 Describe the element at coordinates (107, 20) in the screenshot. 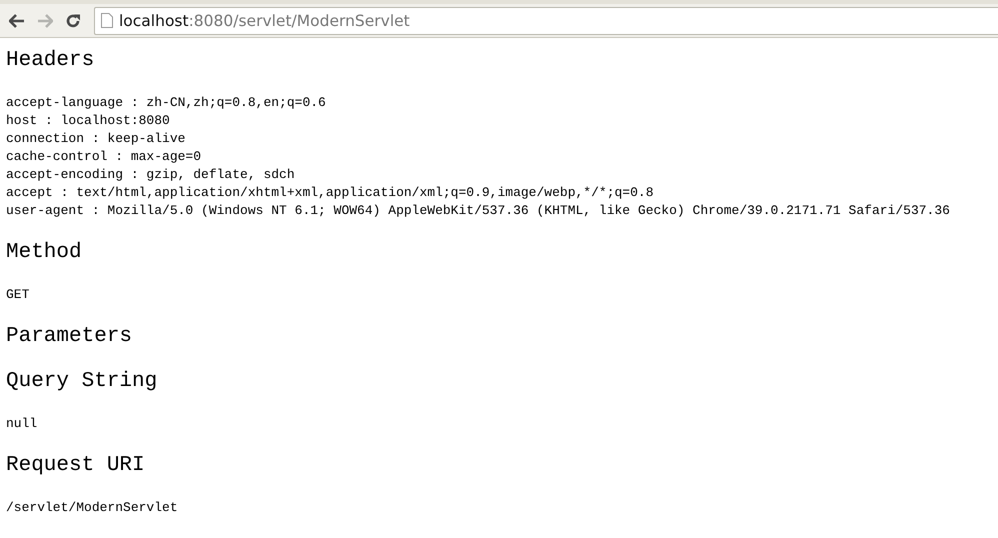

I see `page-icon` at that location.